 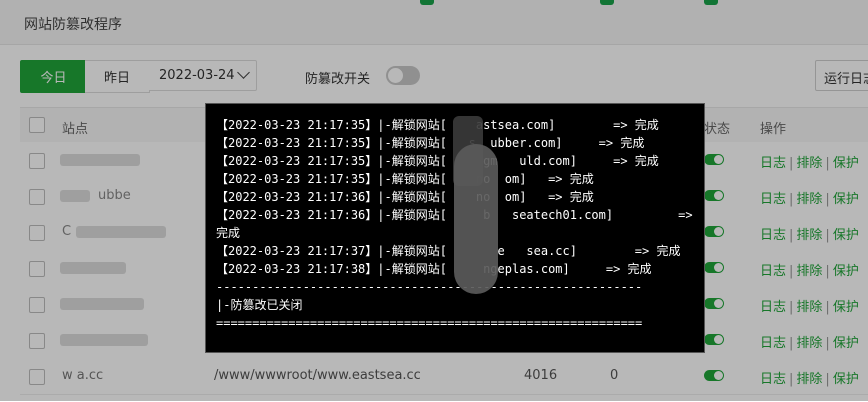 I want to click on terminal-line: |-防篡改已关闭, so click(x=259, y=305).